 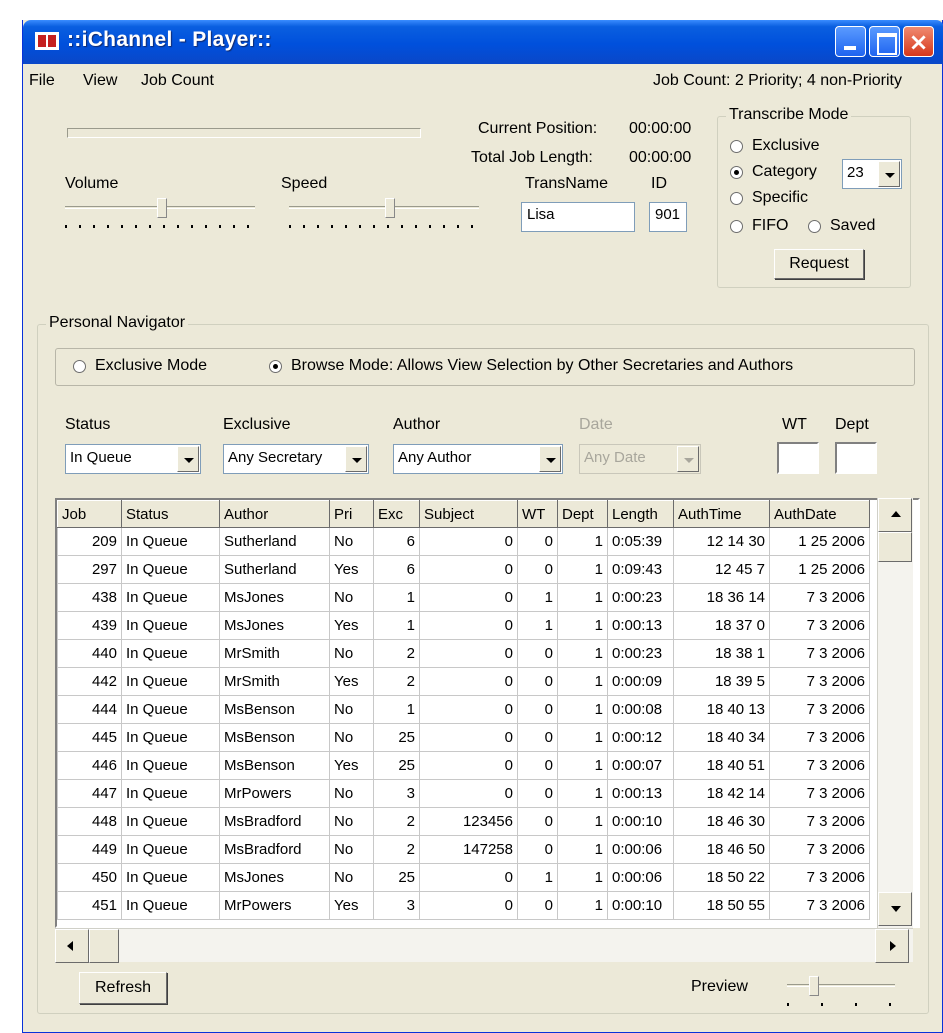 I want to click on author-filter-select: Any Author, so click(x=478, y=459).